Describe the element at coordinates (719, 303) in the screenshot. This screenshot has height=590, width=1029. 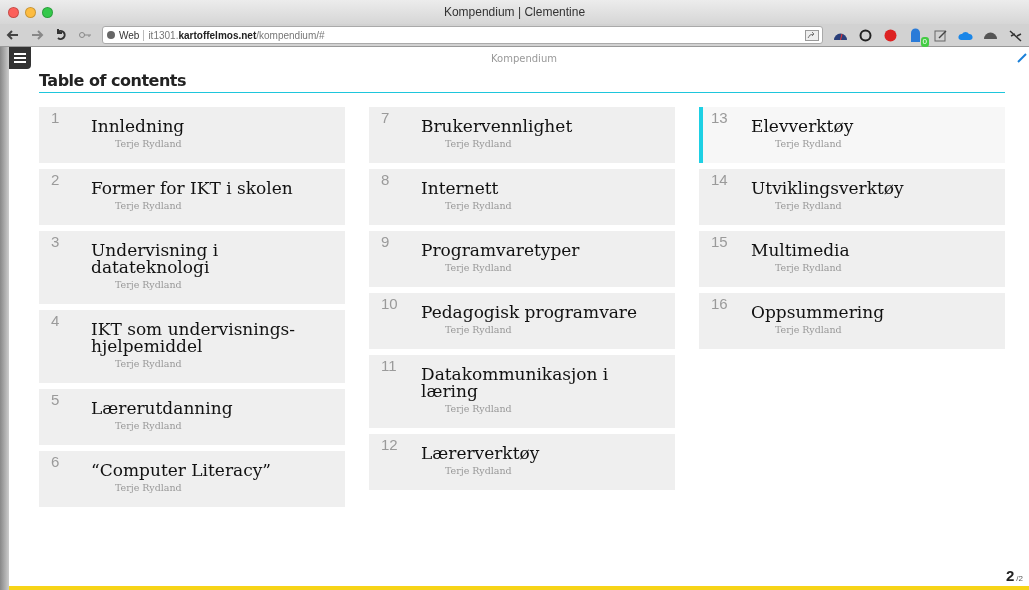
I see `chapter-number: 16` at that location.